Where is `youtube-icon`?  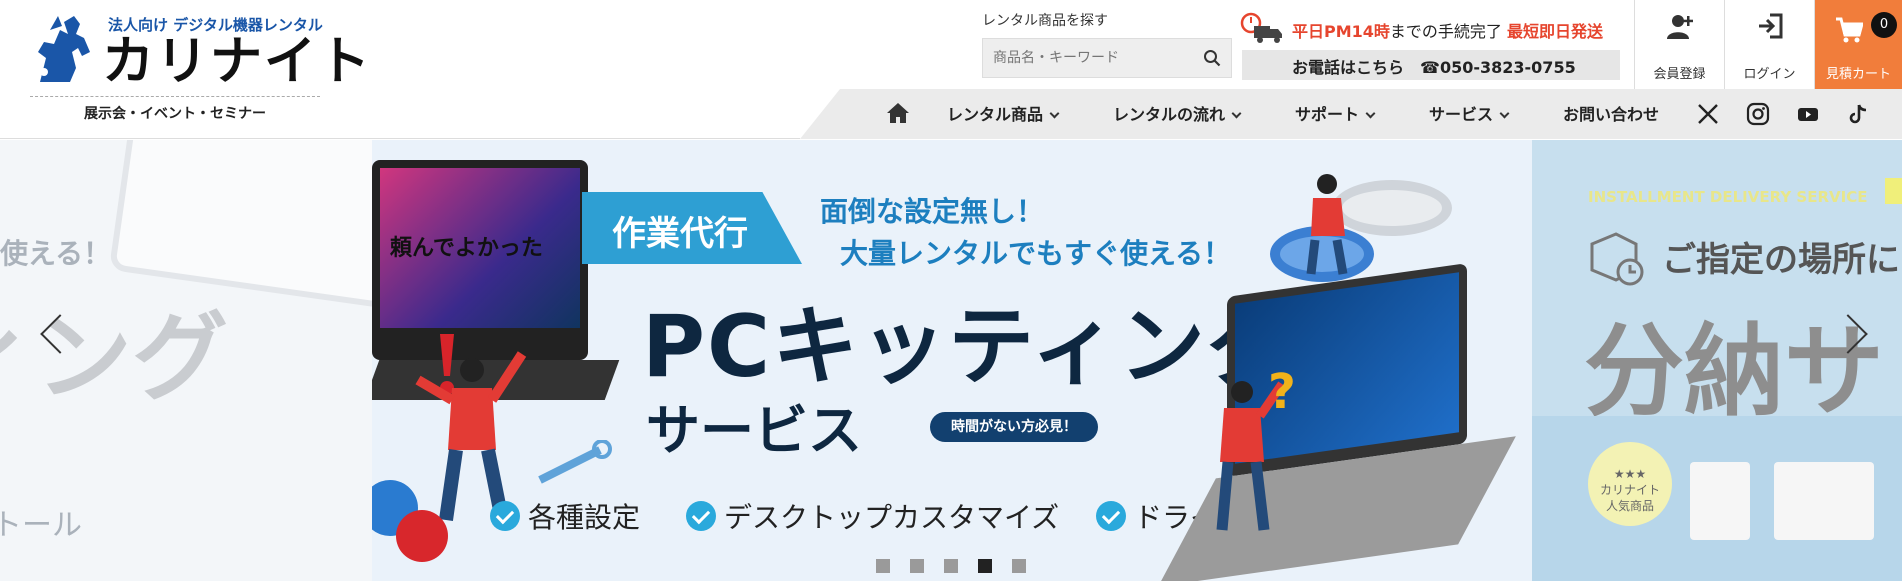
youtube-icon is located at coordinates (1808, 114).